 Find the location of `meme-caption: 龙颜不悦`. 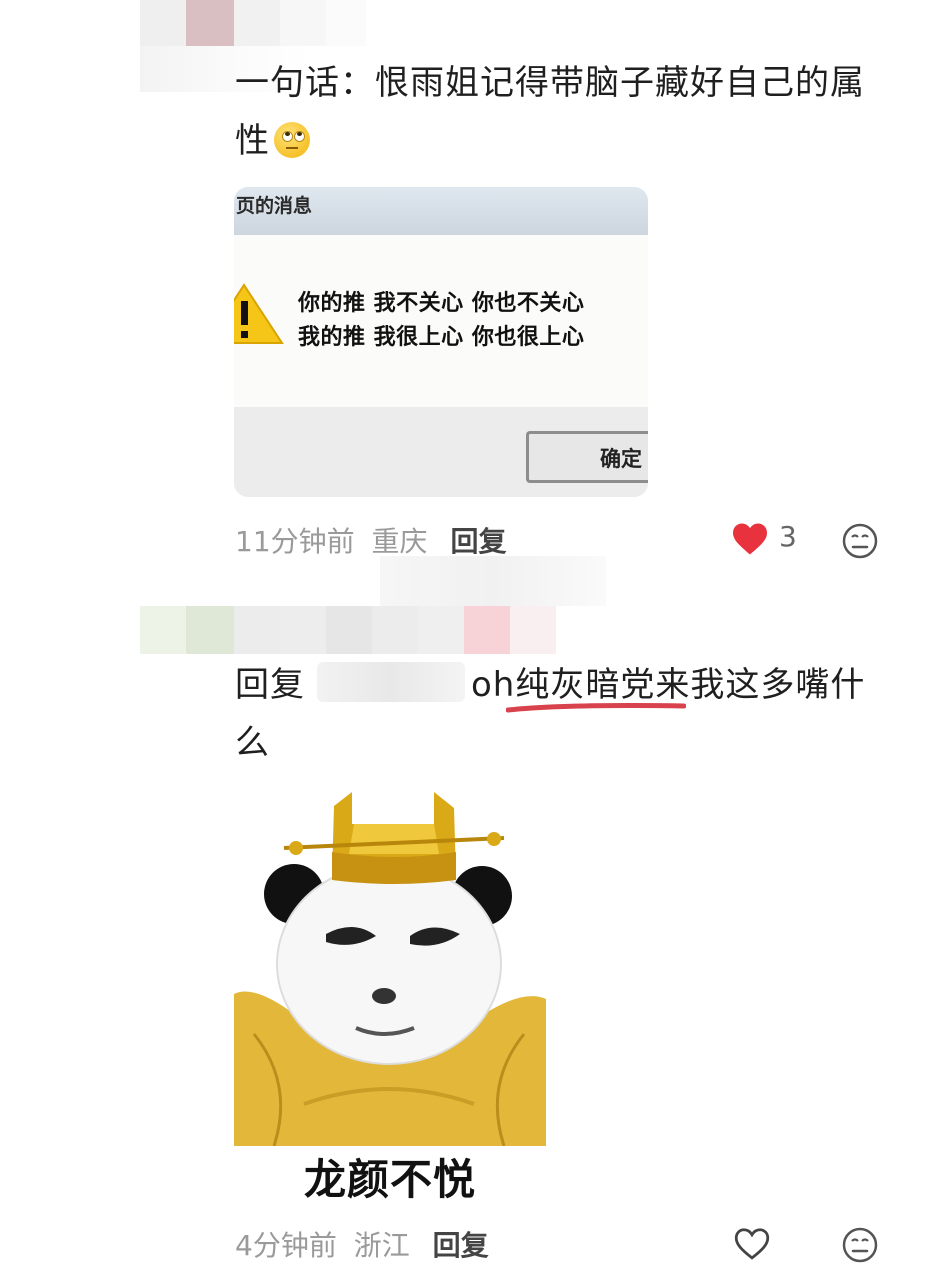

meme-caption: 龙颜不悦 is located at coordinates (389, 1178).